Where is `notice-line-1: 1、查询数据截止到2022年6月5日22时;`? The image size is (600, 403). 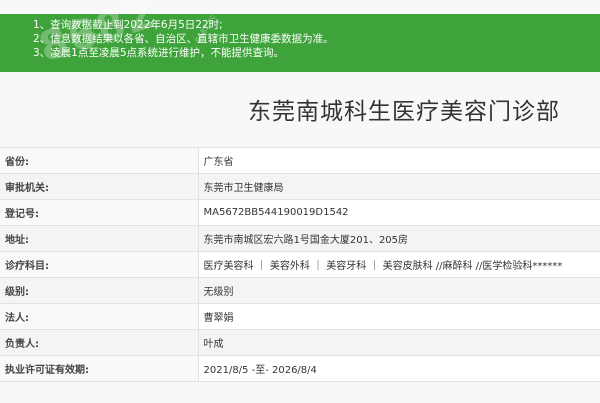
notice-line-1: 1、查询数据截止到2022年6月5日22时; is located at coordinates (128, 25).